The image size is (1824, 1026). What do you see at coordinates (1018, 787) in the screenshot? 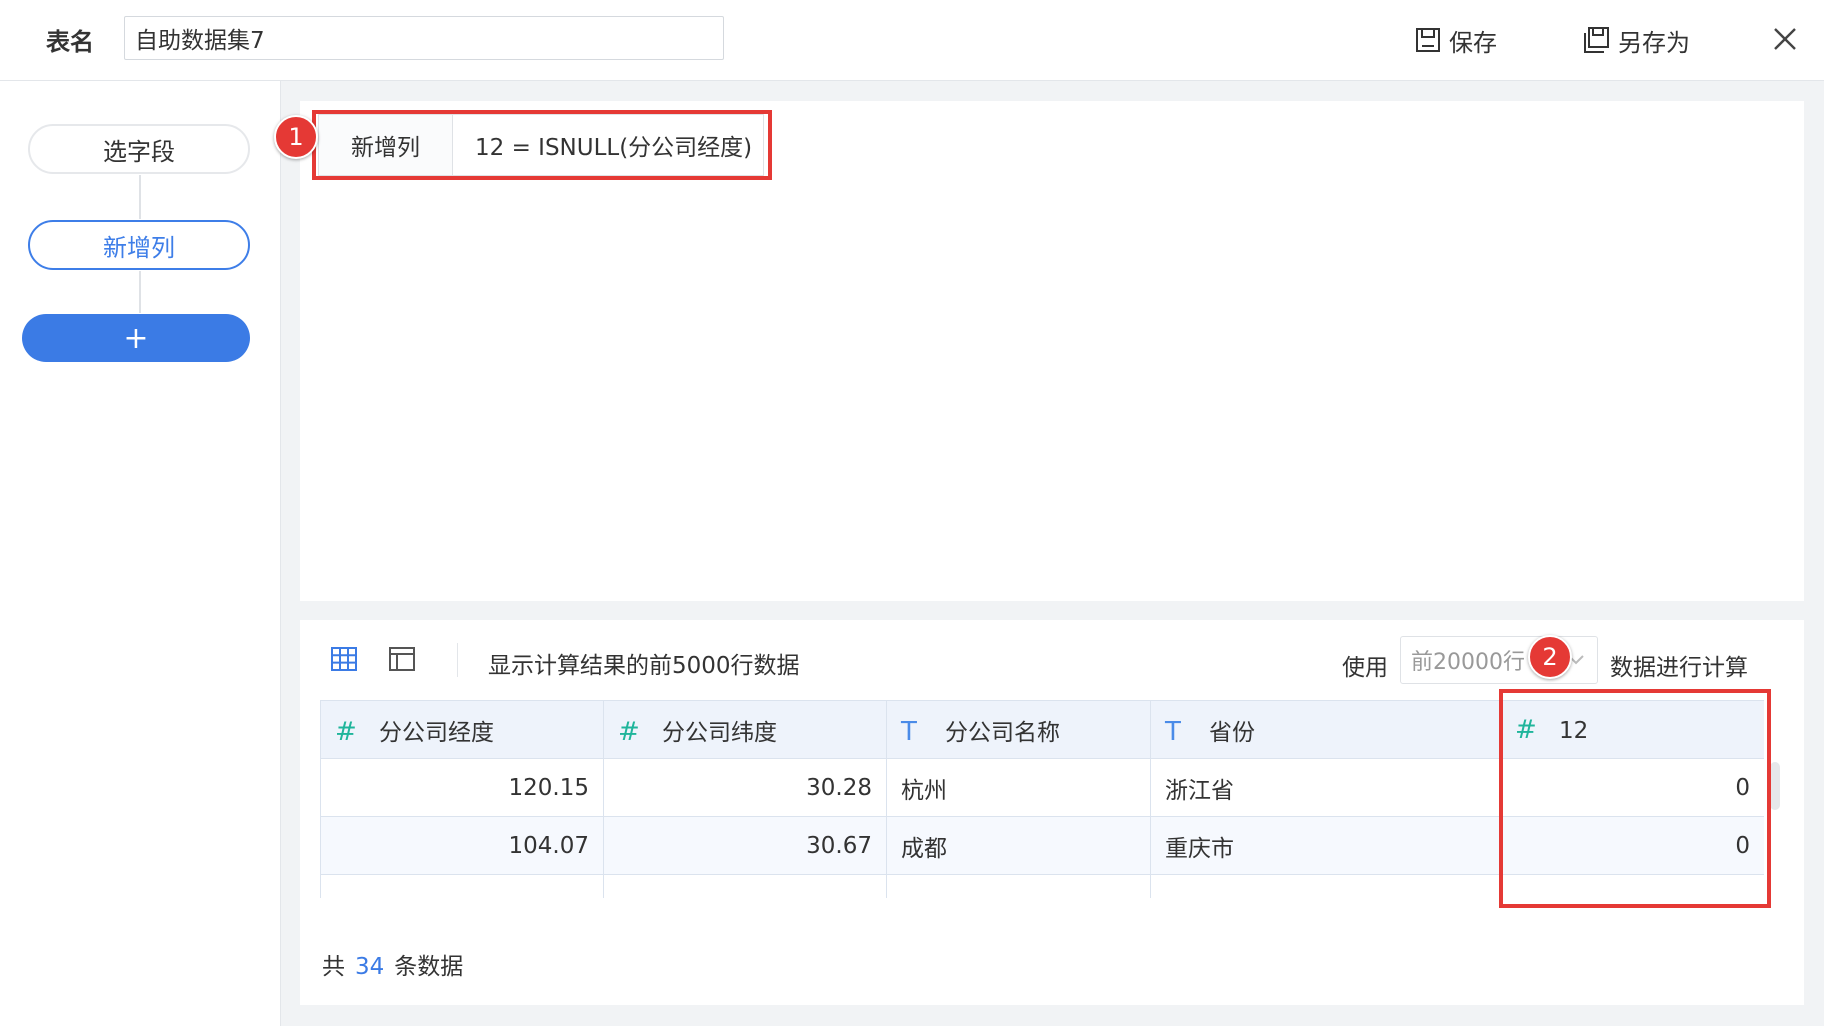
I see `table-cell: 杭州` at bounding box center [1018, 787].